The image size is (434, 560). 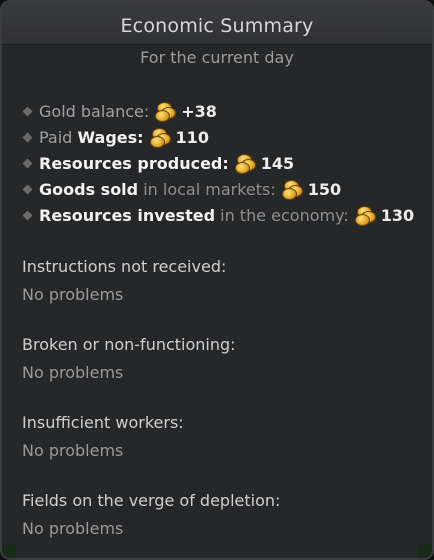 I want to click on stat-label: Paid, so click(x=56, y=137).